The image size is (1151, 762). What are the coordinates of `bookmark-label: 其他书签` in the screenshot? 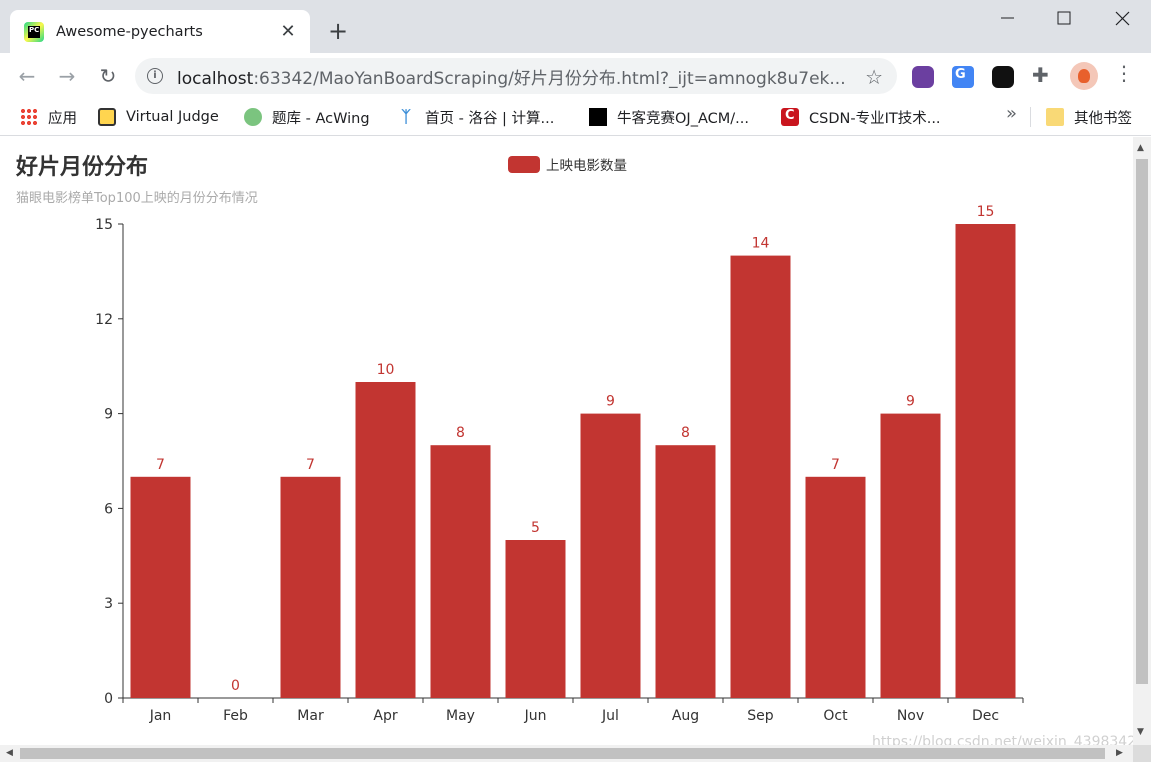 It's located at (1103, 118).